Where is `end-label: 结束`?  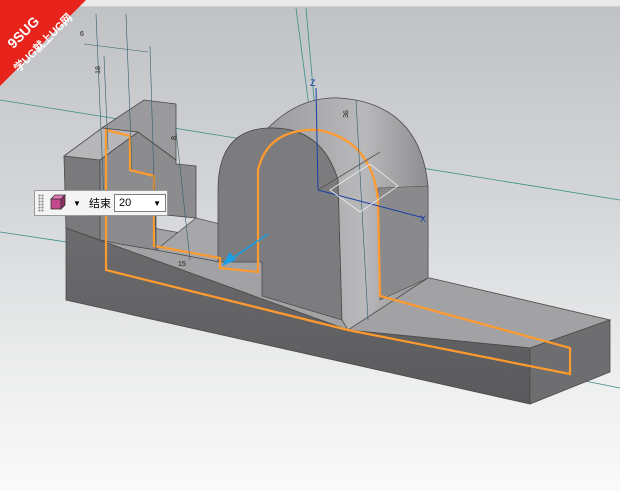 end-label: 结束 is located at coordinates (100, 204).